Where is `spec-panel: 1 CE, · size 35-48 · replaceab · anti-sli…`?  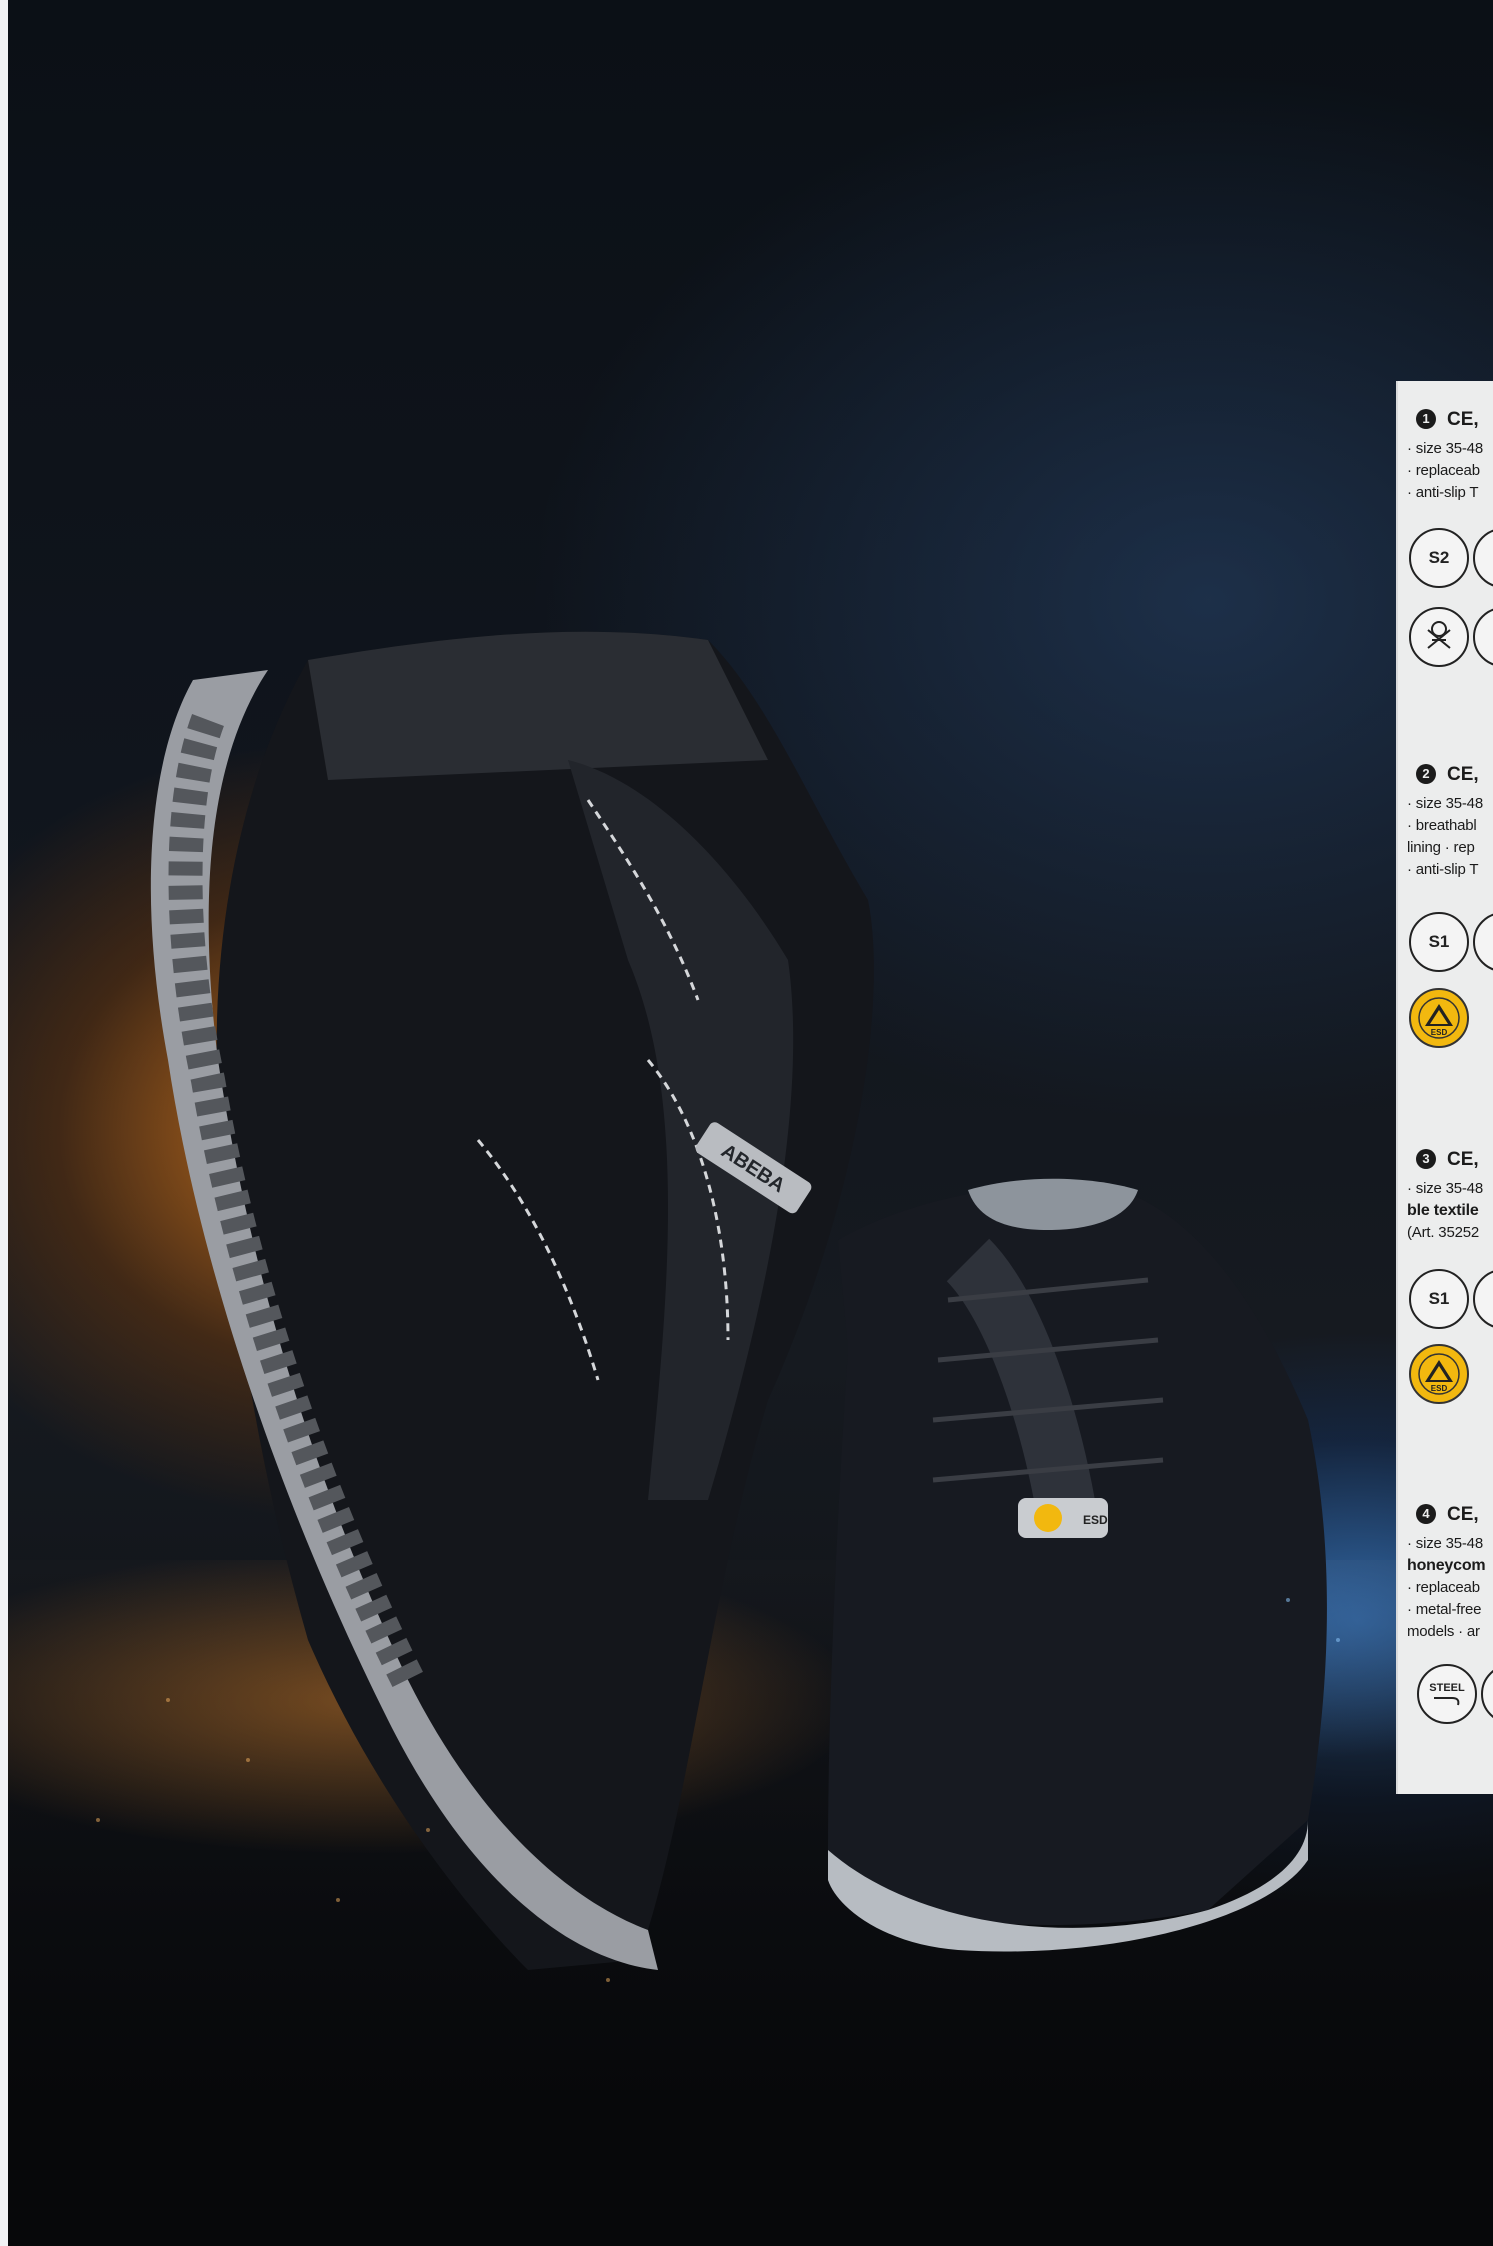 spec-panel: 1 CE, · size 35-48 · replaceab · anti-sli… is located at coordinates (1444, 1087).